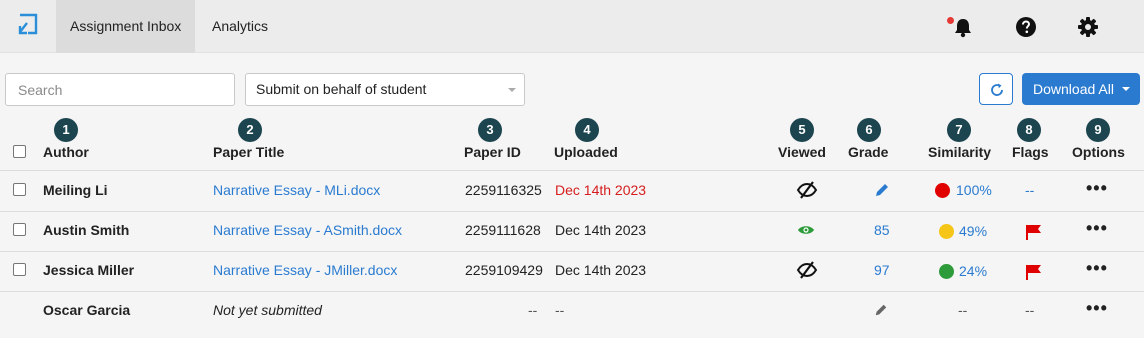  Describe the element at coordinates (1029, 130) in the screenshot. I see `column-badge-flags: 8` at that location.